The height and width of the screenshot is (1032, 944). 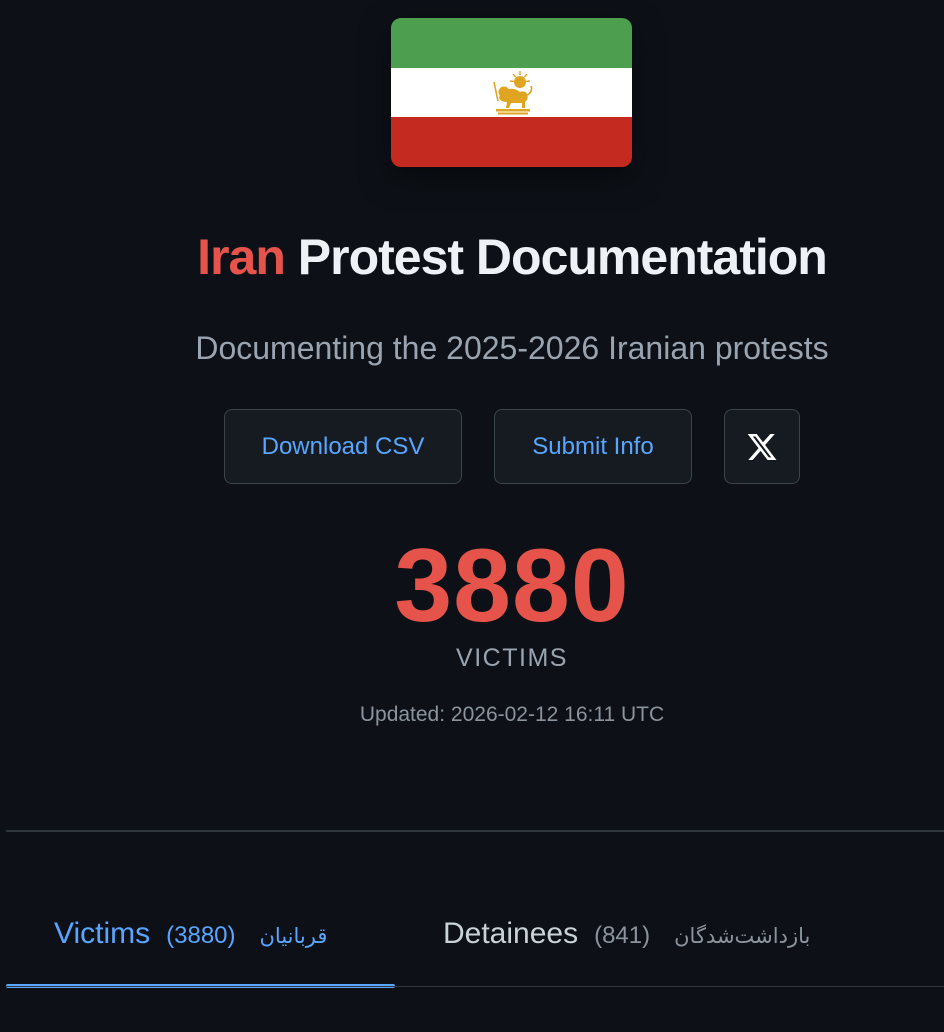 What do you see at coordinates (511, 933) in the screenshot?
I see `tab-detainees-label: Detainees` at bounding box center [511, 933].